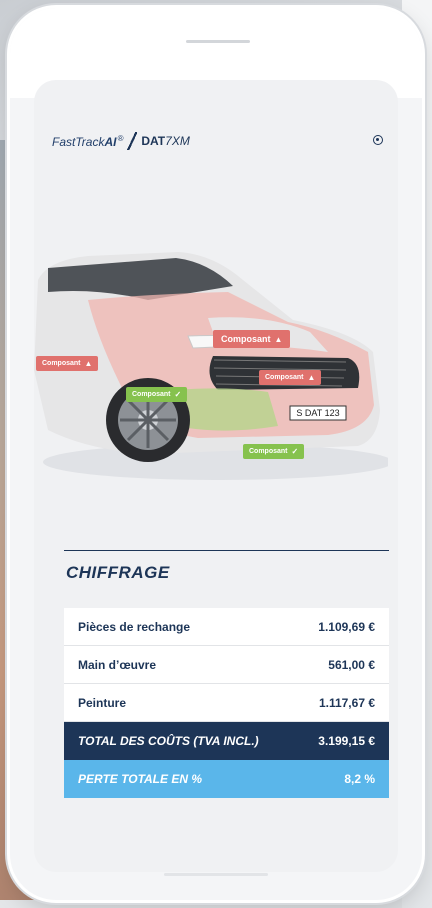  Describe the element at coordinates (378, 140) in the screenshot. I see `radio-icon` at that location.